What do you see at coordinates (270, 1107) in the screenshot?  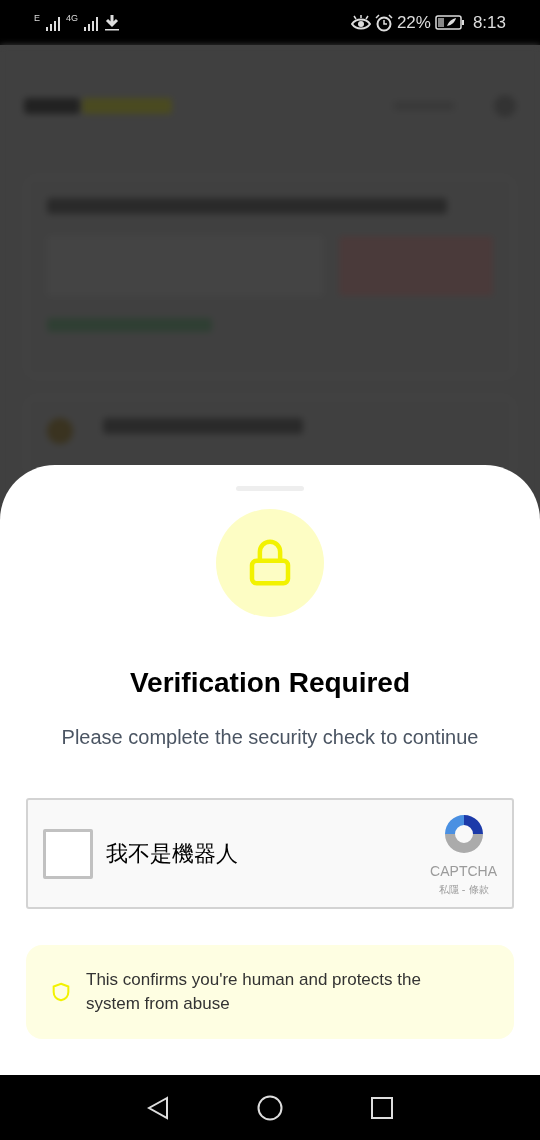 I see `home-icon` at bounding box center [270, 1107].